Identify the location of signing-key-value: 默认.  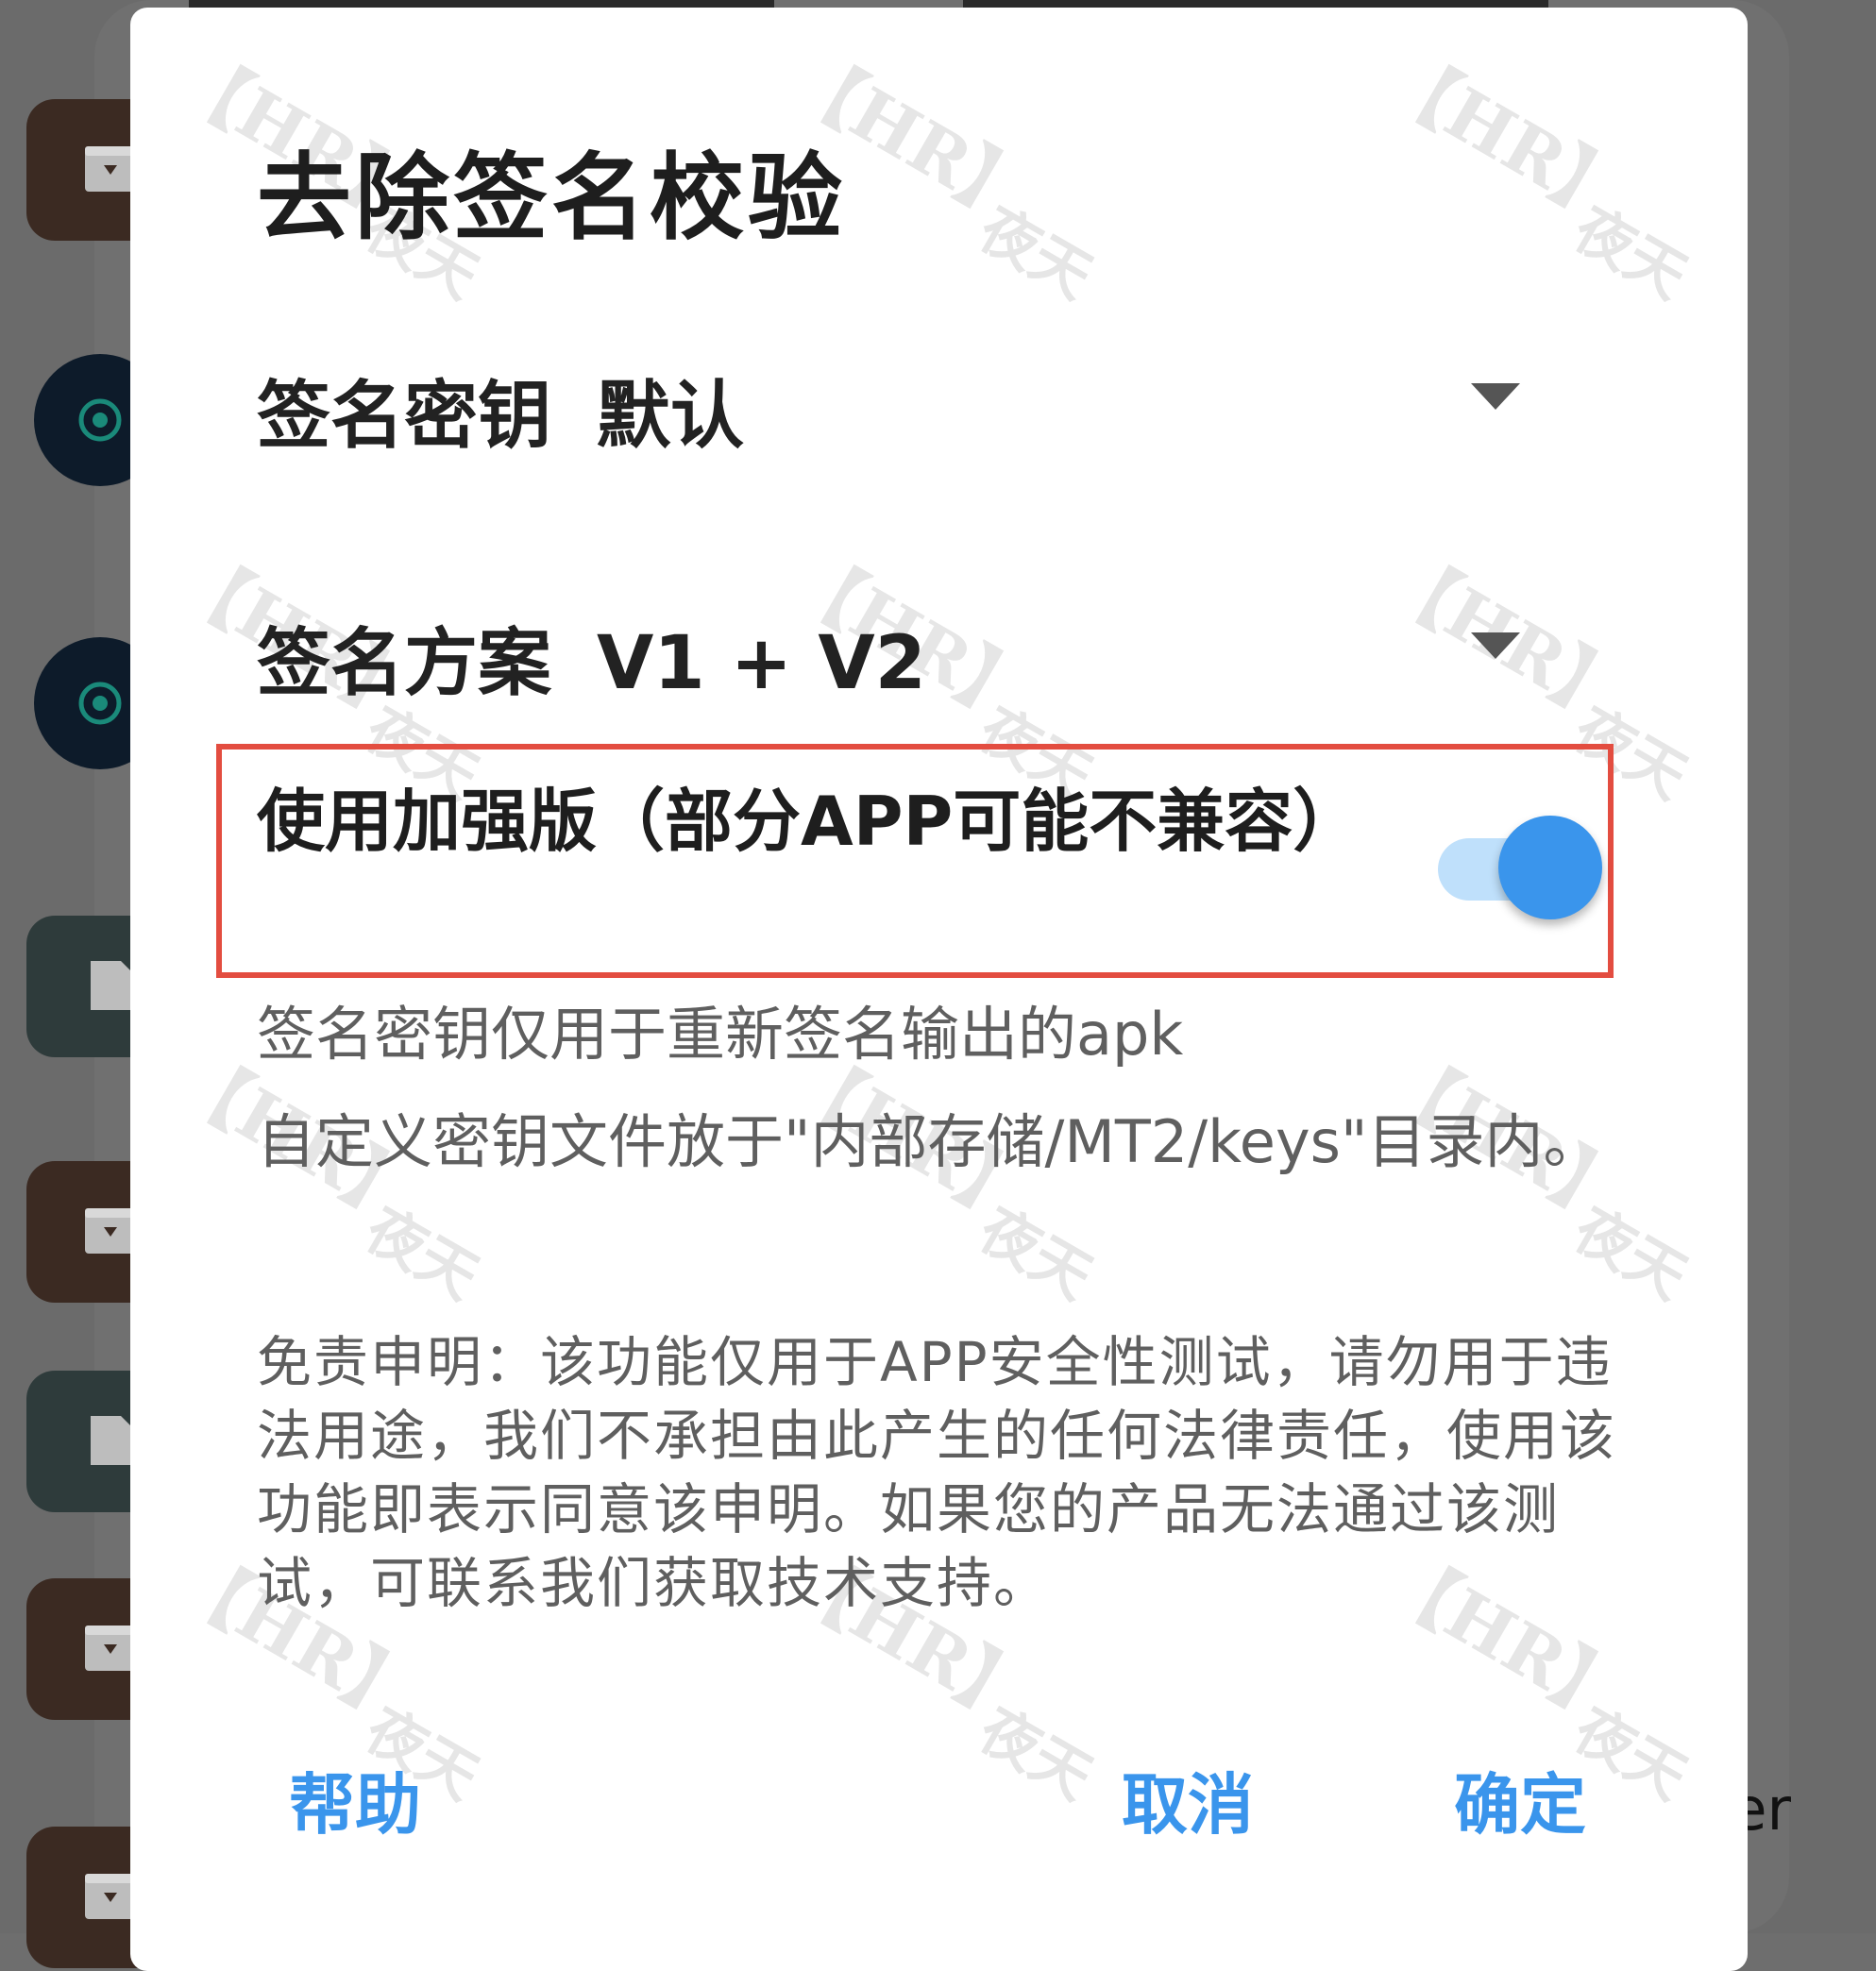
(671, 416).